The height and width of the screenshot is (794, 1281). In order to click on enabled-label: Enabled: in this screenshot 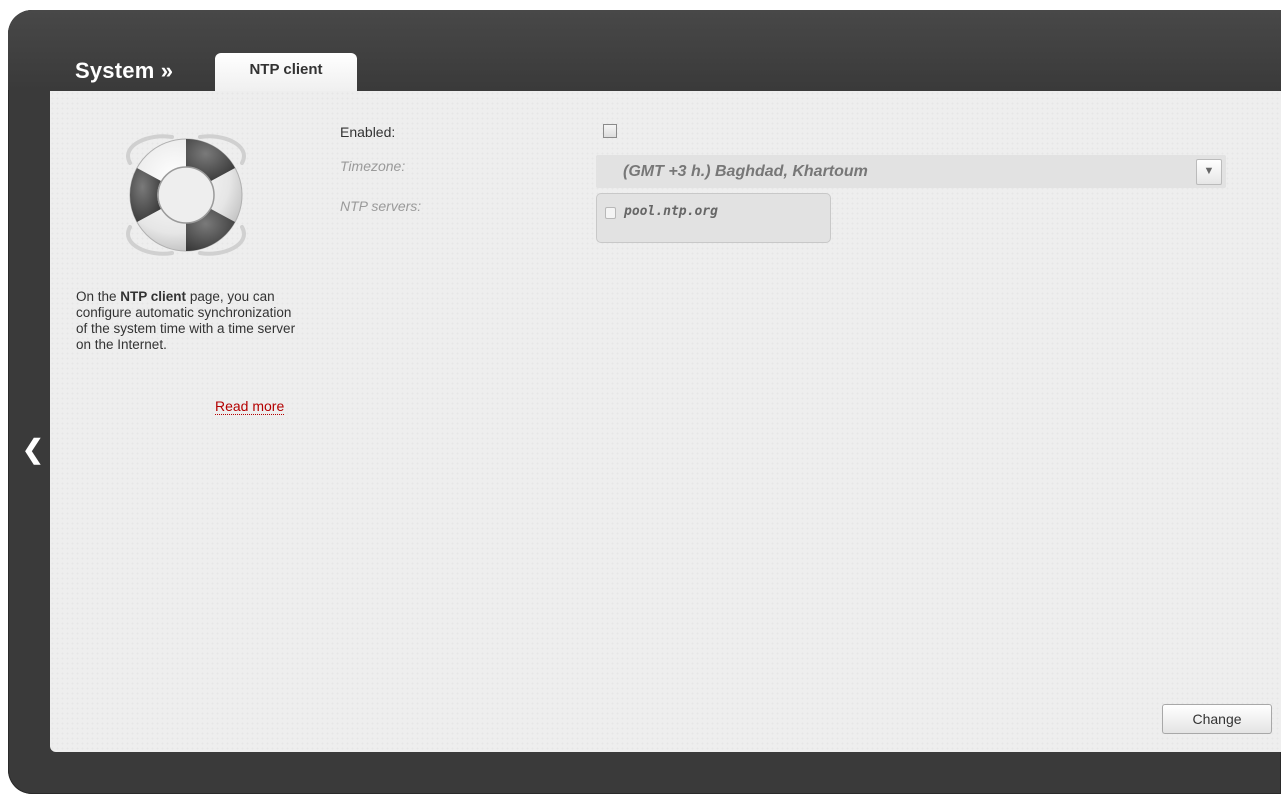, I will do `click(368, 132)`.